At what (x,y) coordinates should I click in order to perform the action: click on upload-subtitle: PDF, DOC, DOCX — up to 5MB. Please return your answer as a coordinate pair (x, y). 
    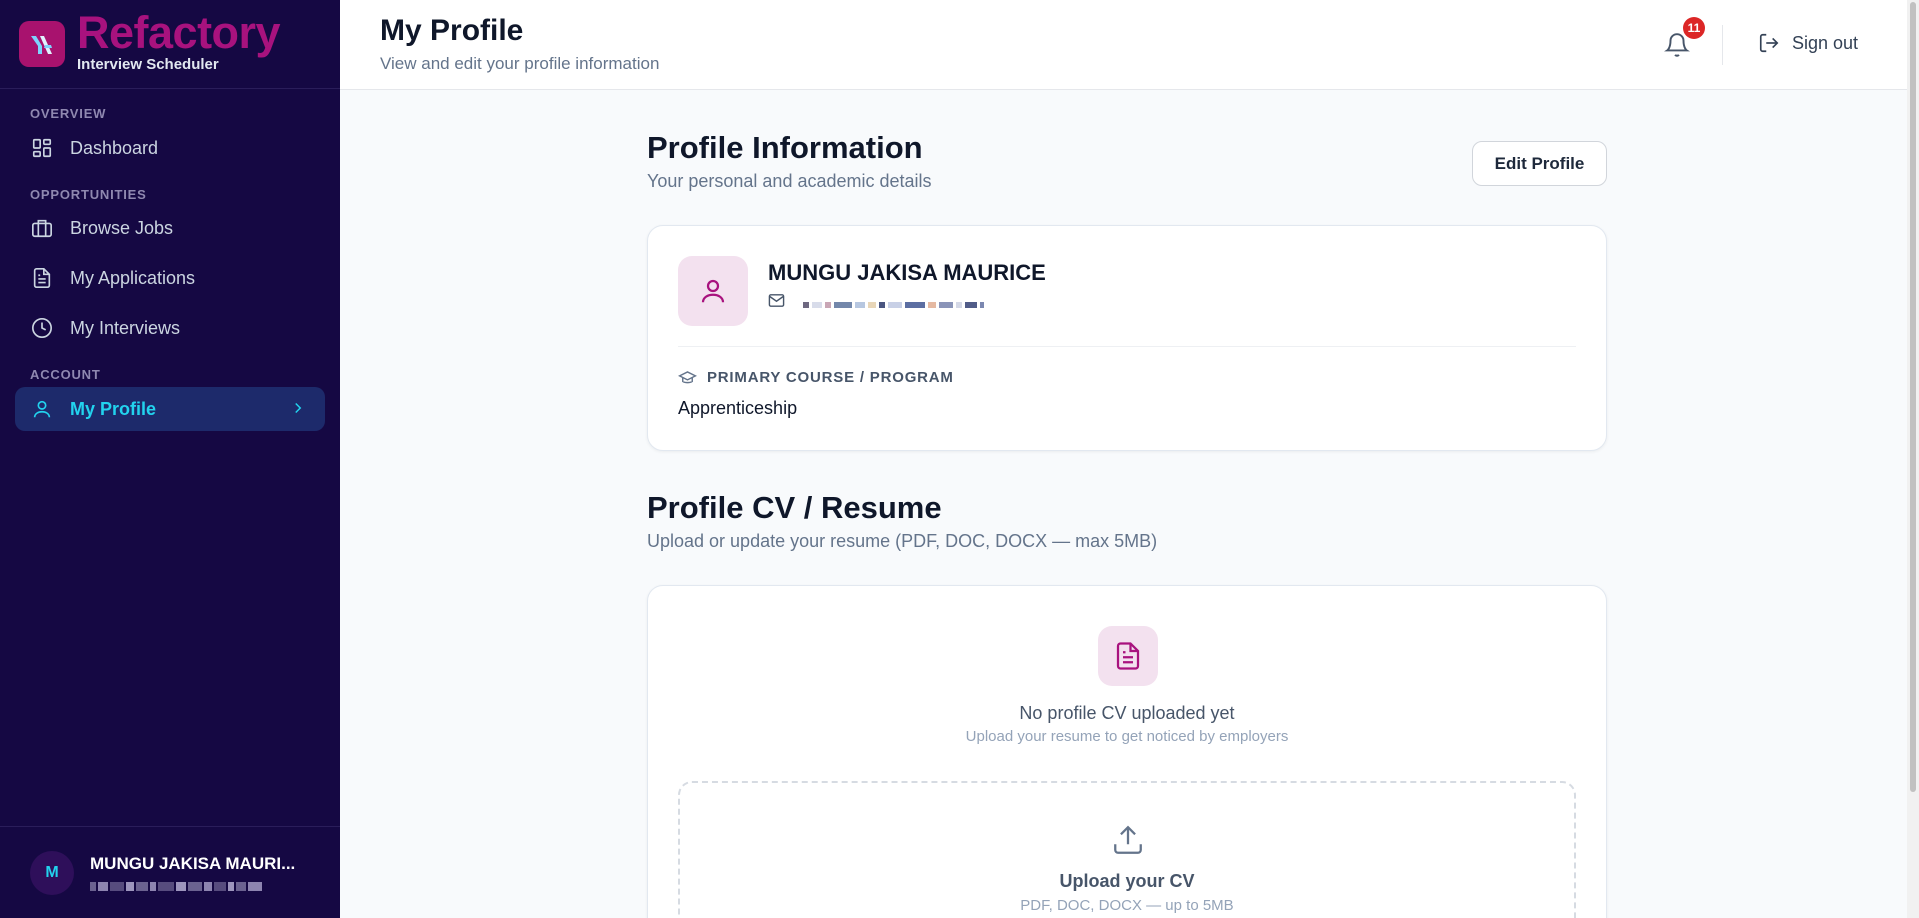
    Looking at the image, I should click on (1127, 905).